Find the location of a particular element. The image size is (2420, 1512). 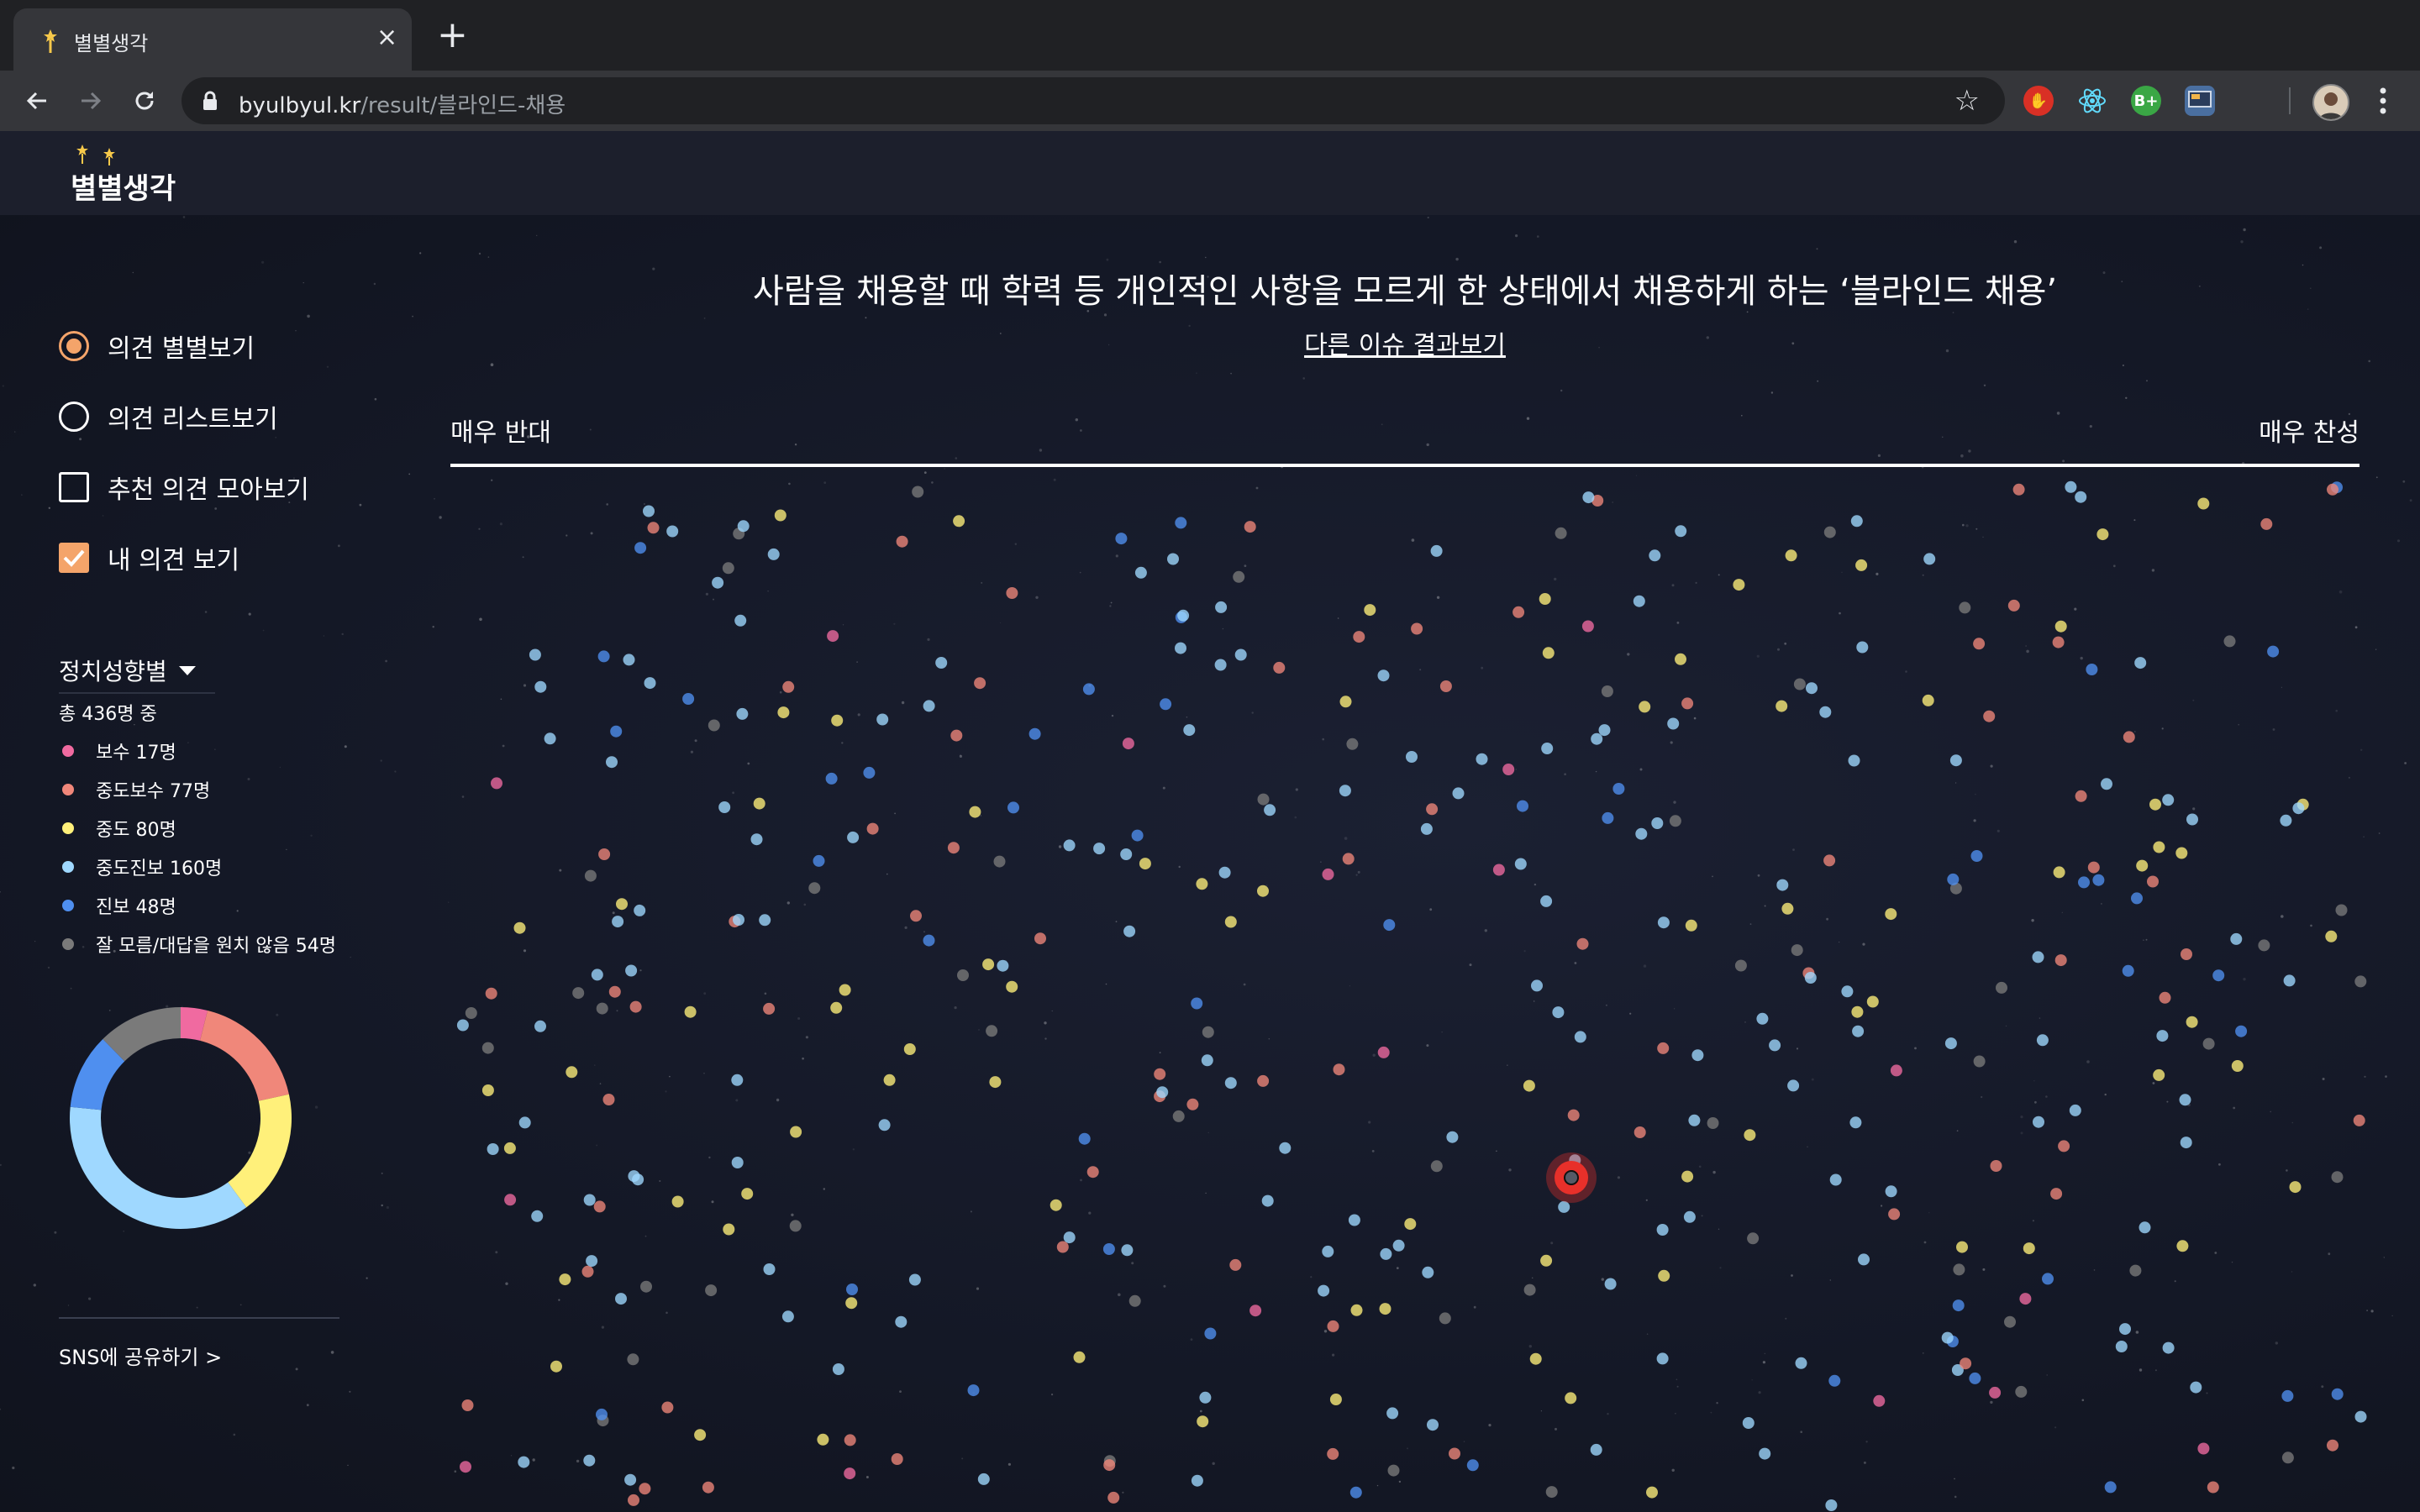

profile-avatar is located at coordinates (2330, 102).